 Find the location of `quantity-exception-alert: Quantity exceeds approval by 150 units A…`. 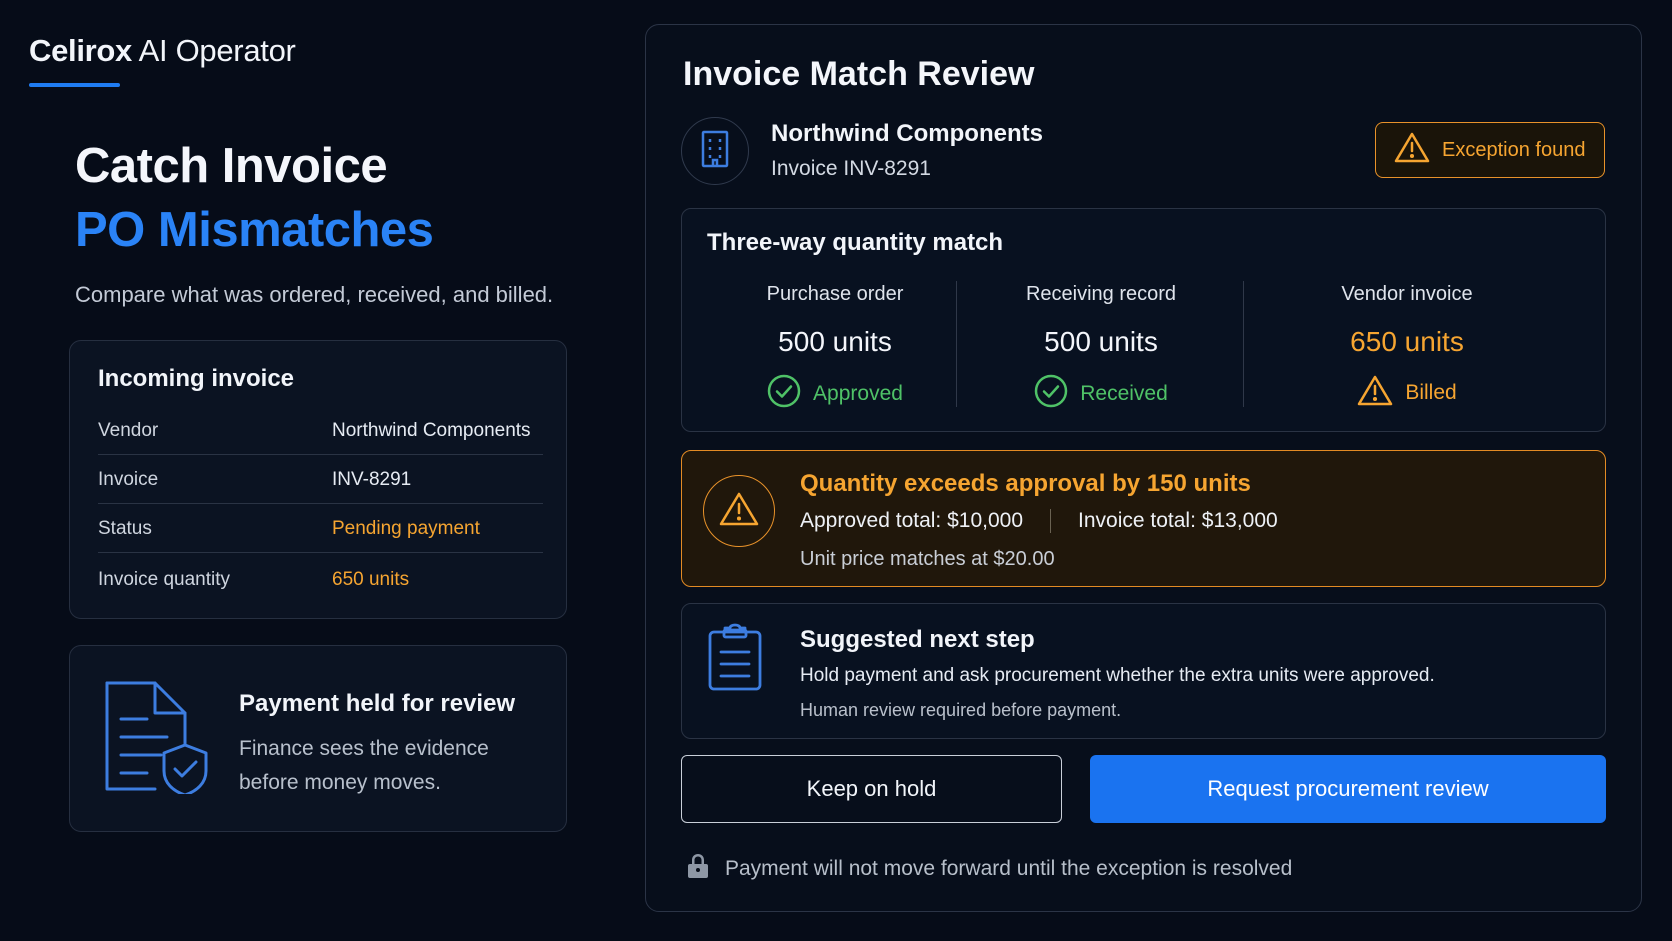

quantity-exception-alert: Quantity exceeds approval by 150 units A… is located at coordinates (1143, 518).